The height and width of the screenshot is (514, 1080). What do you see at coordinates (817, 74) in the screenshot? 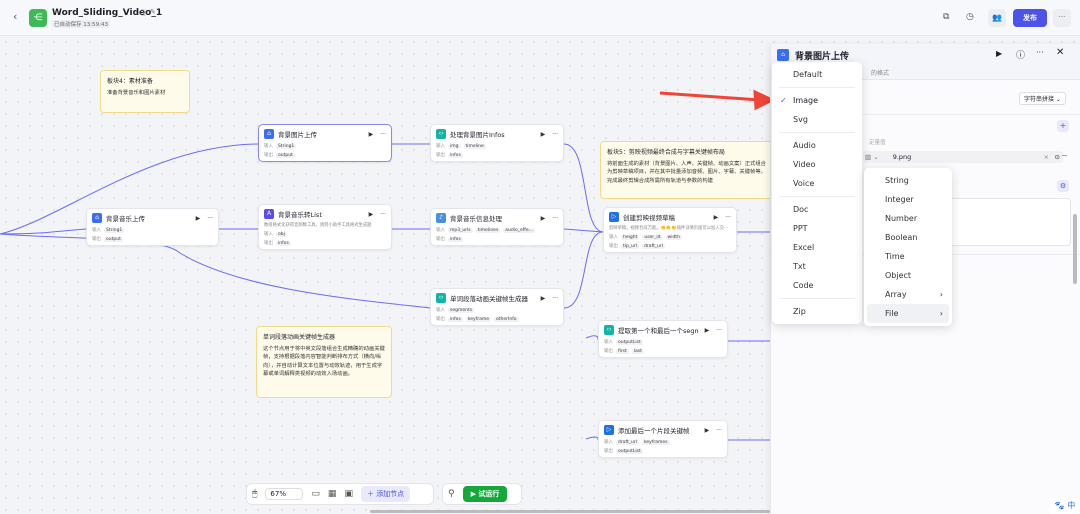
I see `menu-item-default: Default` at bounding box center [817, 74].